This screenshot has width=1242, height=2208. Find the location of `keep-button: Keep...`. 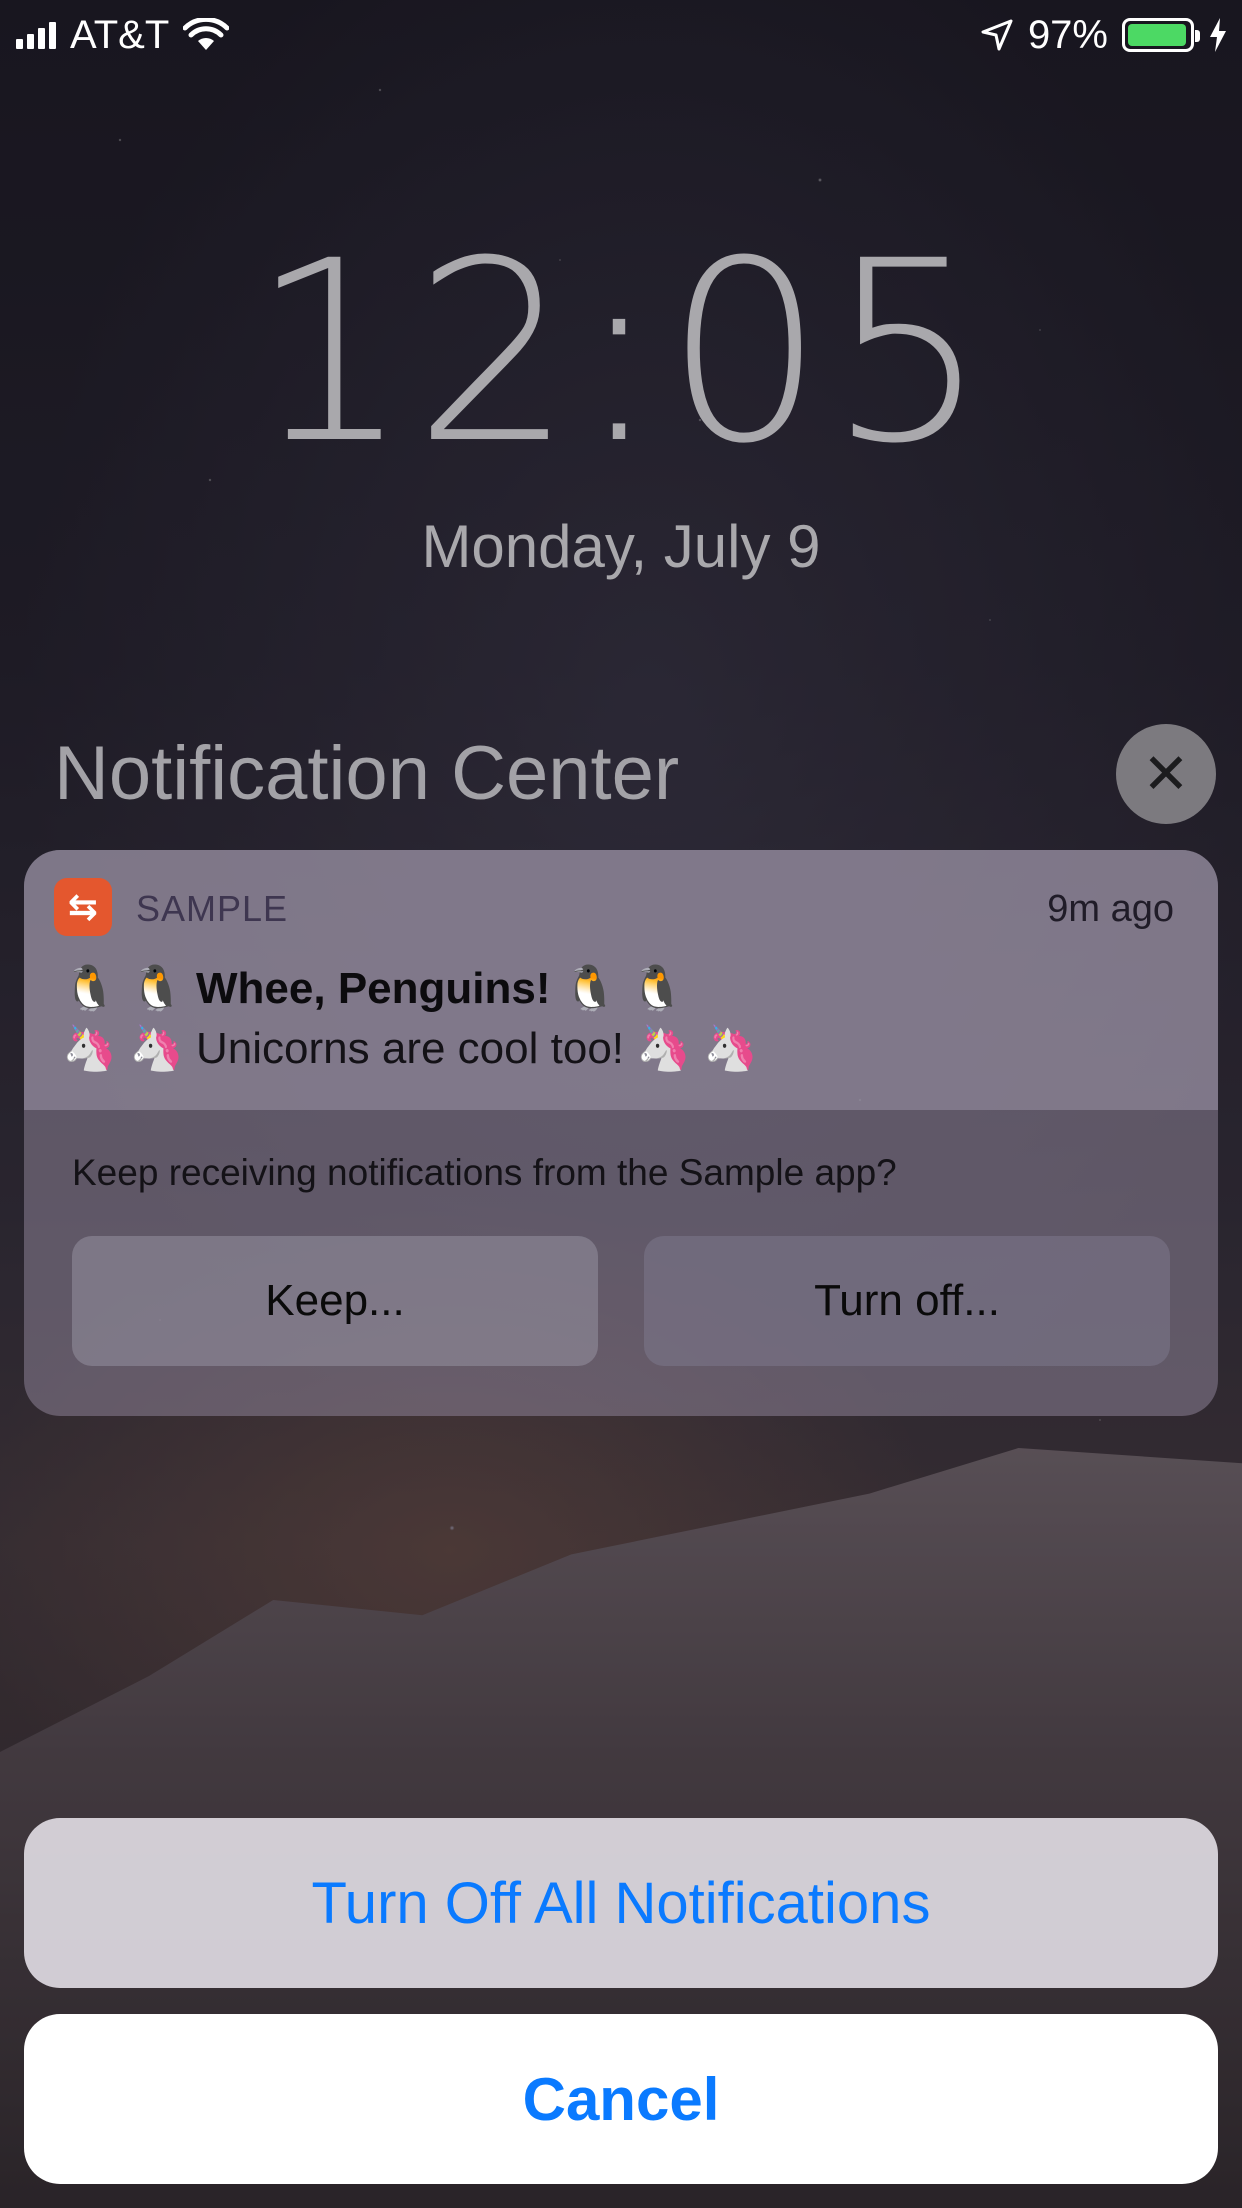

keep-button: Keep... is located at coordinates (335, 1301).